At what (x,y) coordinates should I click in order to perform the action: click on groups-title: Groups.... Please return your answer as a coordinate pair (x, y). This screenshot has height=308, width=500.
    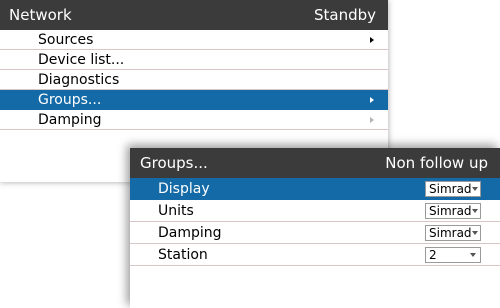
    Looking at the image, I should click on (174, 163).